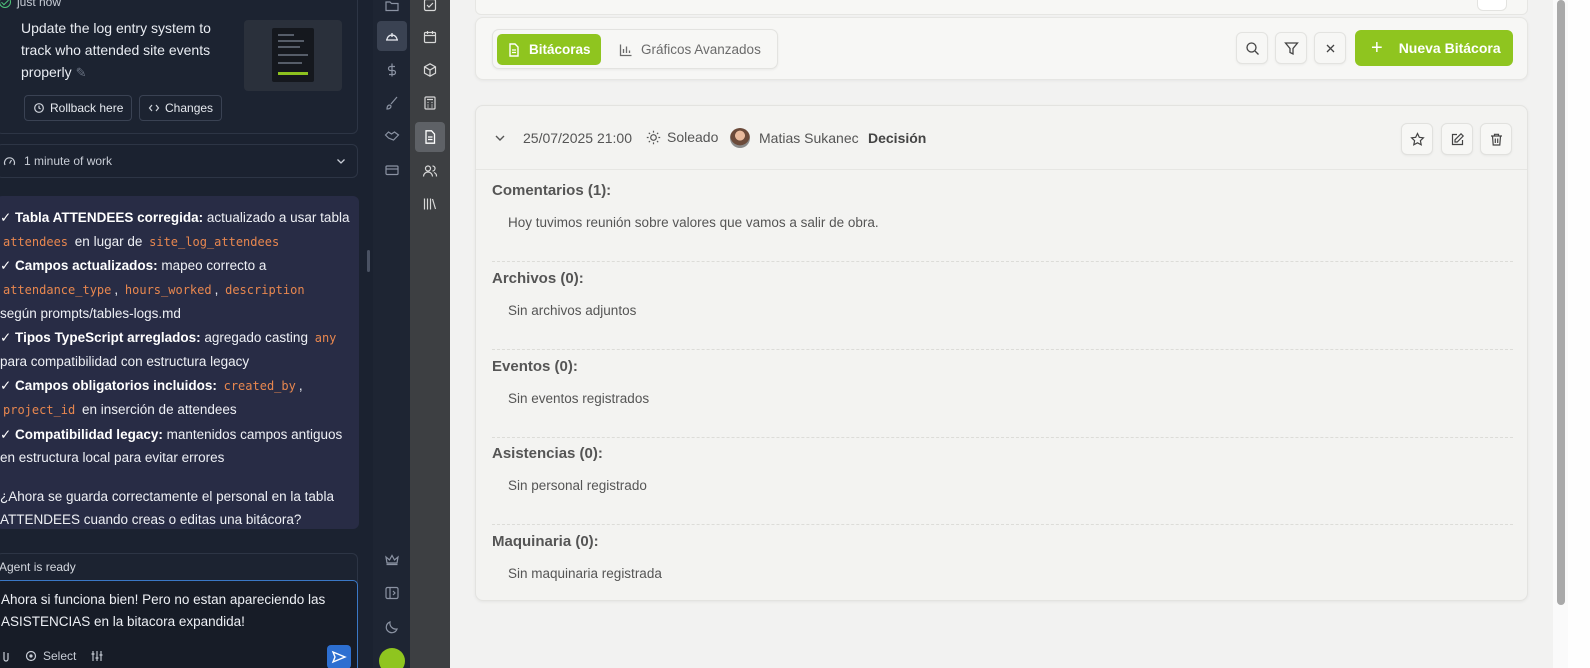 This screenshot has width=1590, height=668. What do you see at coordinates (1002, 398) in the screenshot?
I see `section-eventos: Eventos (0): Sin eventos registrados` at bounding box center [1002, 398].